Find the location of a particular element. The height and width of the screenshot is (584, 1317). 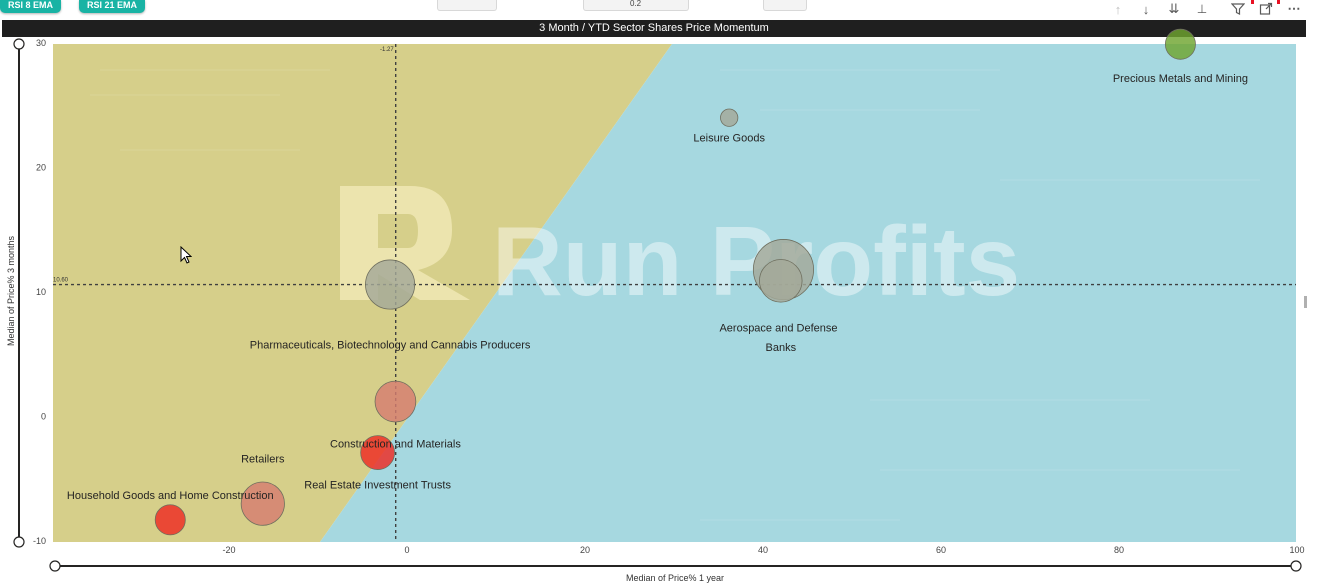

bubble-label: Retailers is located at coordinates (263, 460).